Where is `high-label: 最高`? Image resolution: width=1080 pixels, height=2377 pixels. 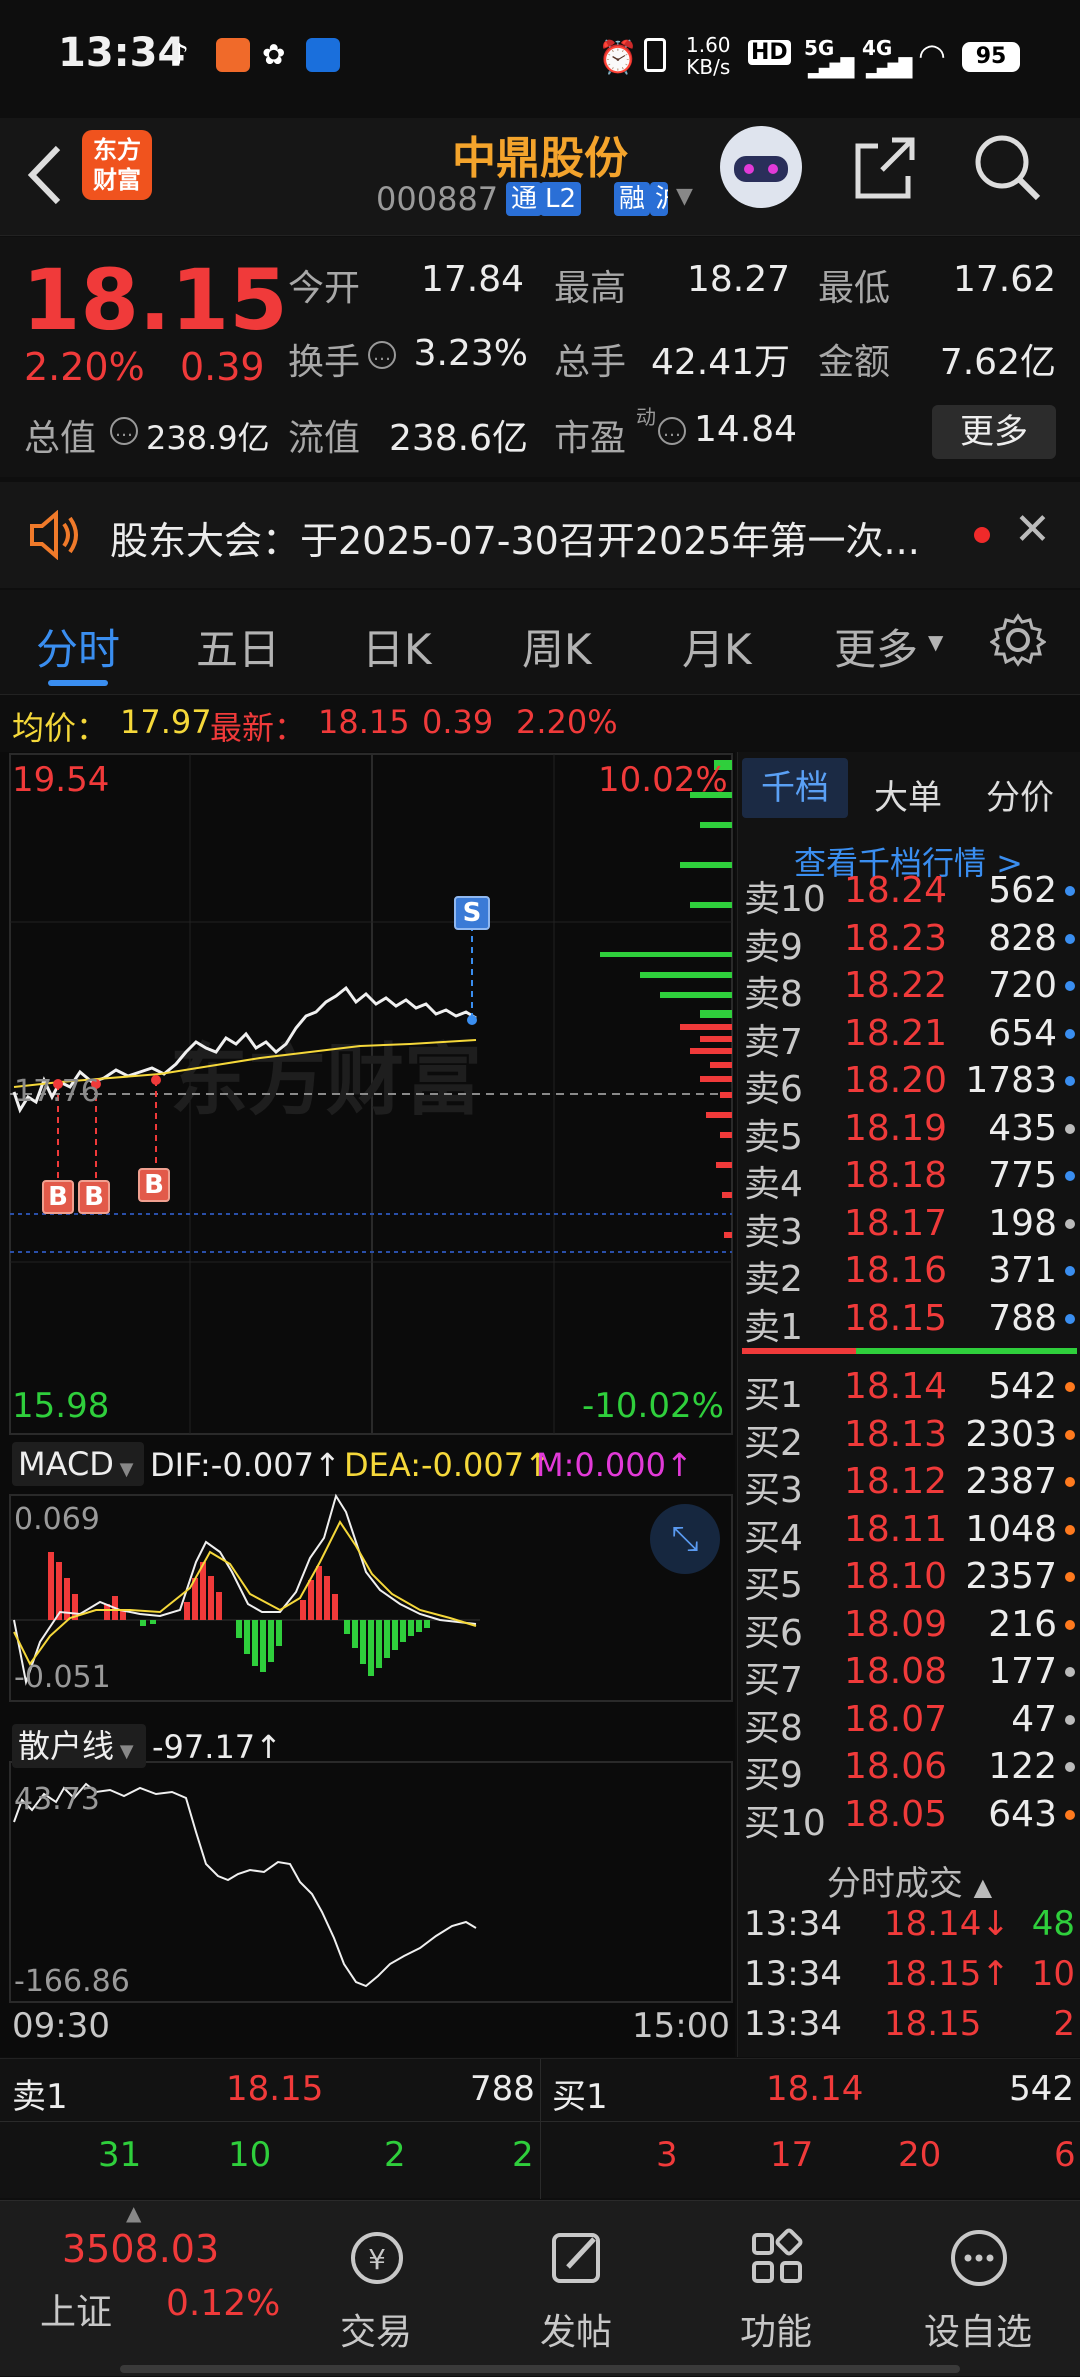 high-label: 最高 is located at coordinates (590, 288).